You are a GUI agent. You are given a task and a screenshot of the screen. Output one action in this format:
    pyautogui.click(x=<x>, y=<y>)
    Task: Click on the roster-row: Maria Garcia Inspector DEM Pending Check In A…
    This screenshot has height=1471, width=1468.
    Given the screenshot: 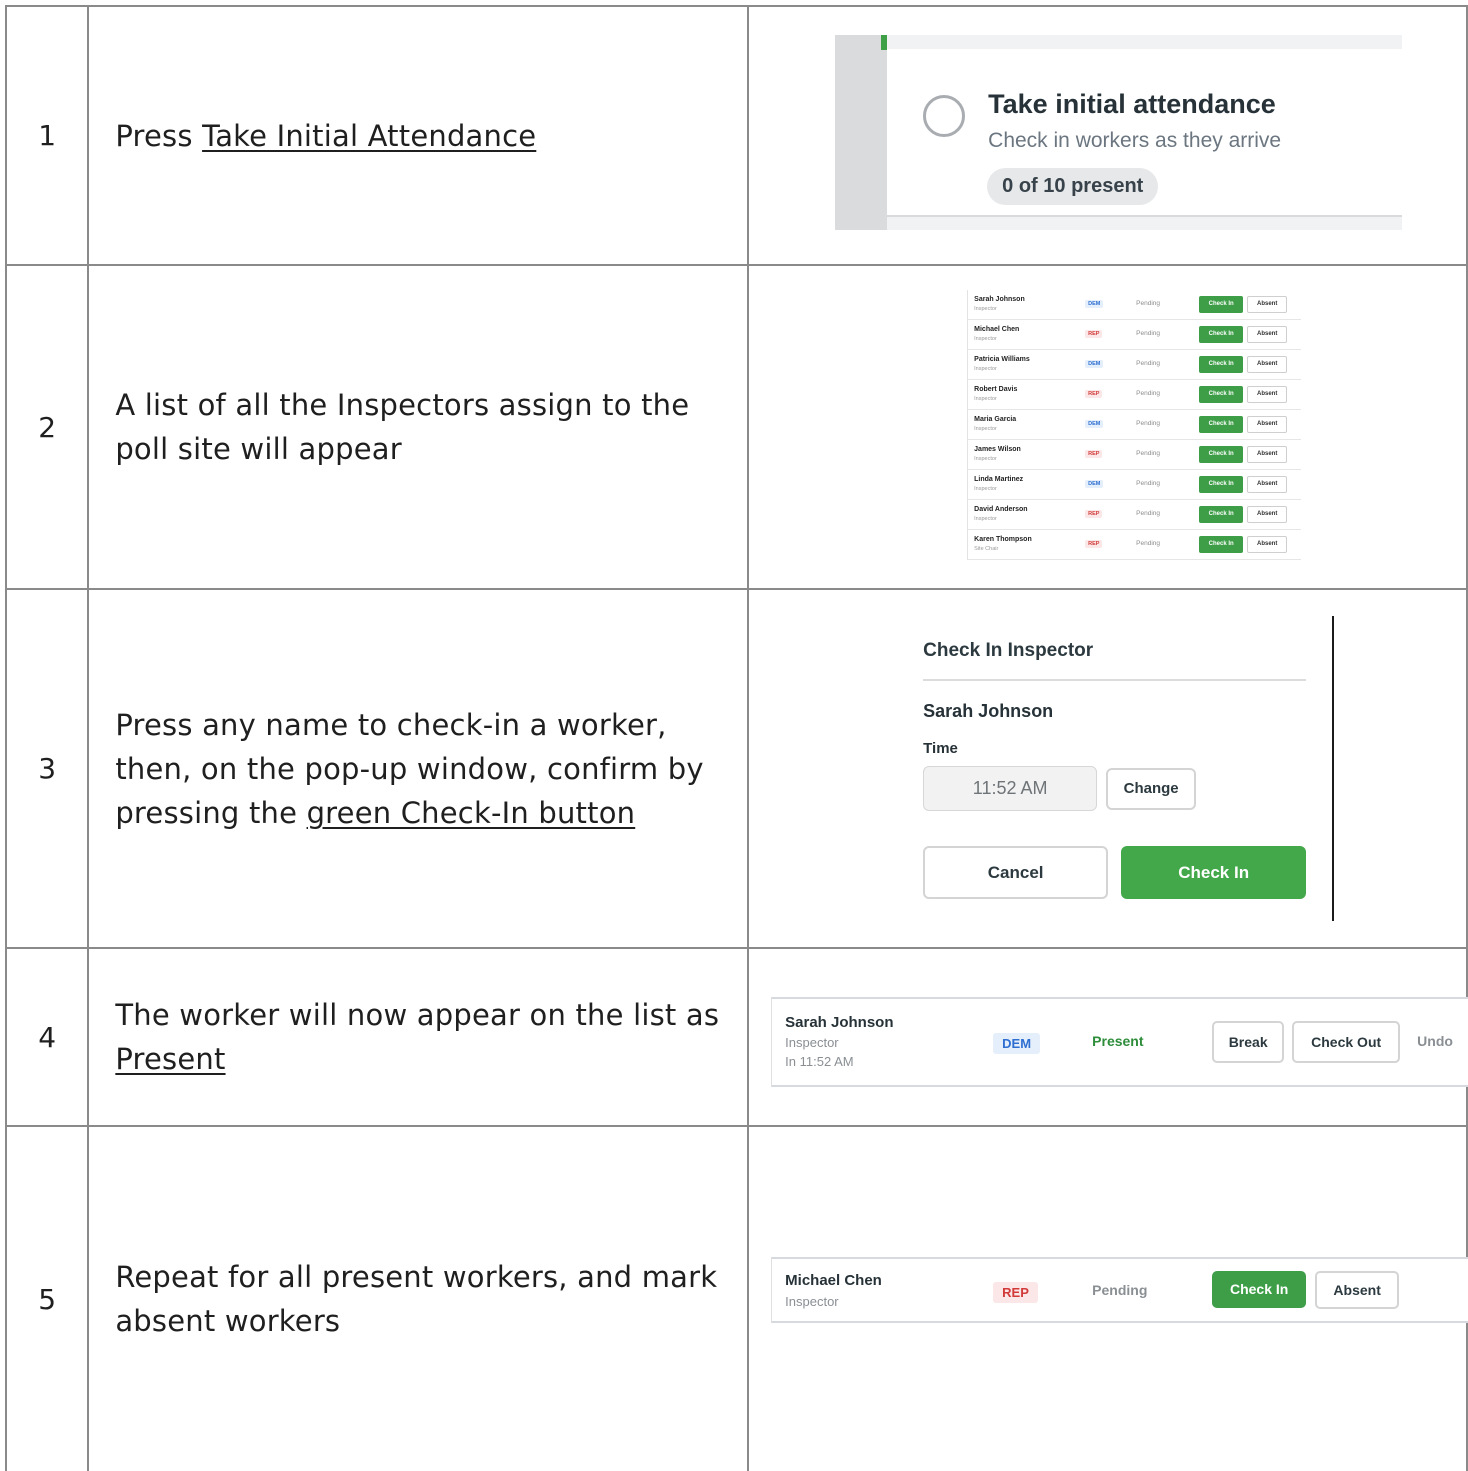 What is the action you would take?
    pyautogui.click(x=1135, y=425)
    